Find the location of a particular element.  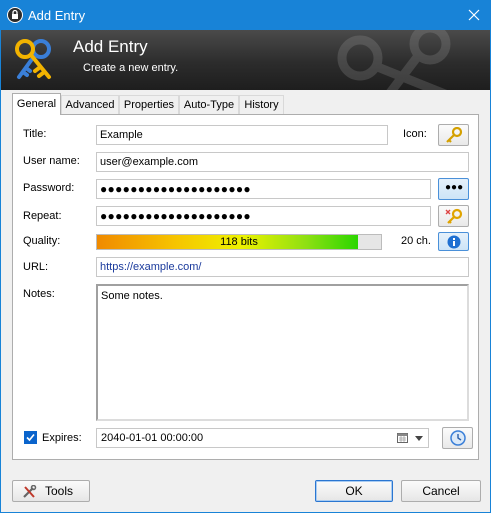

url-field: https://example.com/ is located at coordinates (282, 267).